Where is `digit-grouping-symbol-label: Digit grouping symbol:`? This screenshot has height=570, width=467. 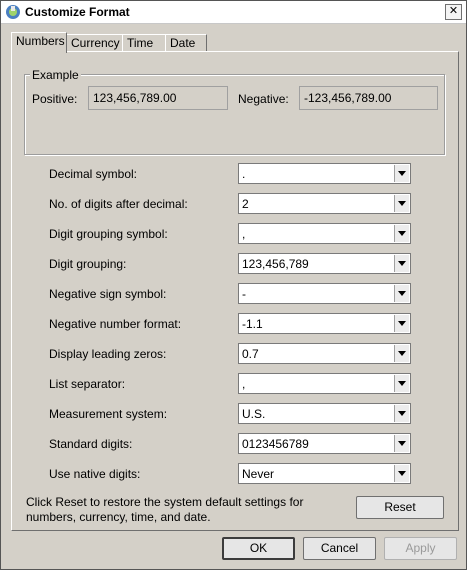
digit-grouping-symbol-label: Digit grouping symbol: is located at coordinates (108, 234).